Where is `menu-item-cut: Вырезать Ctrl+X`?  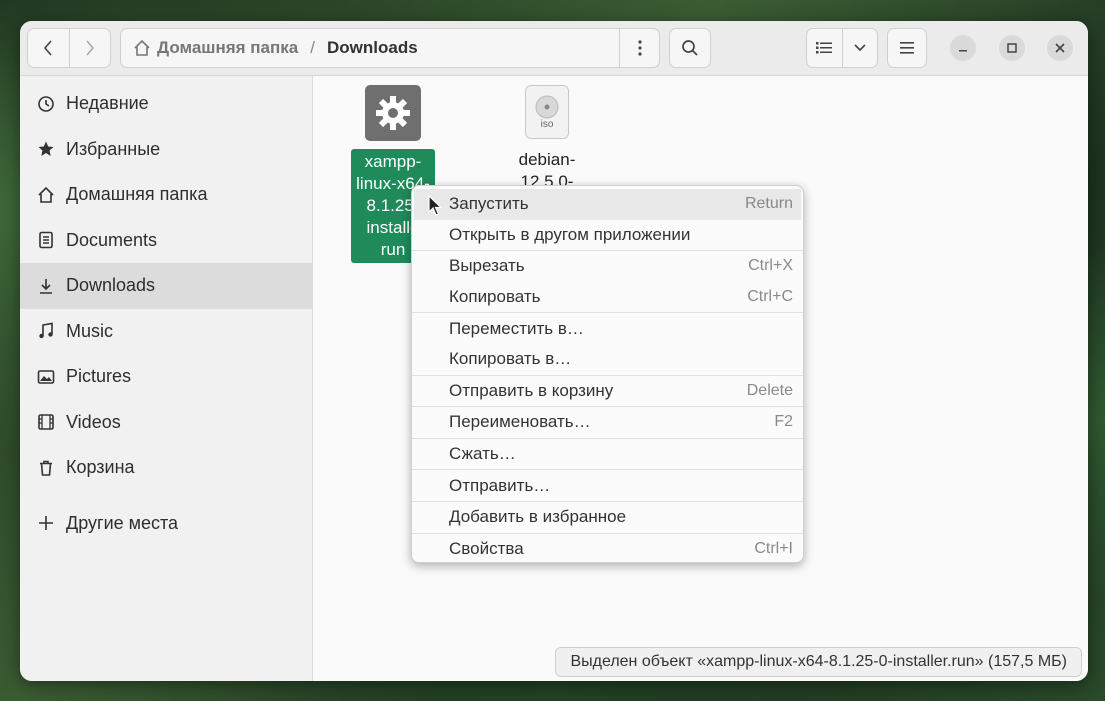
menu-item-cut: Вырезать Ctrl+X is located at coordinates (607, 266).